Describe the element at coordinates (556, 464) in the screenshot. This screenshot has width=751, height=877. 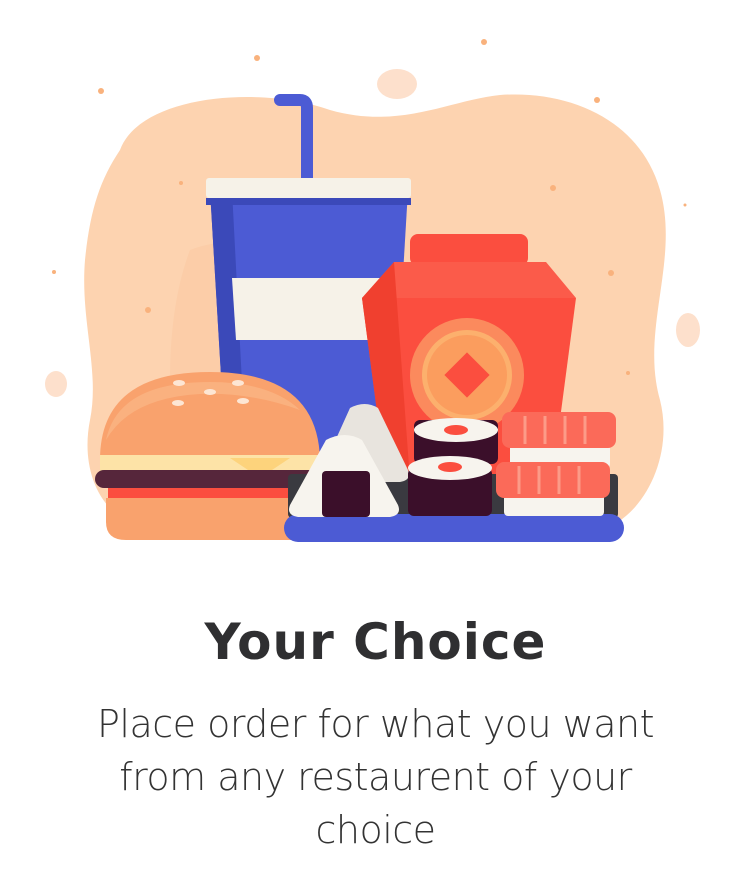
I see `nigiri-icon` at that location.